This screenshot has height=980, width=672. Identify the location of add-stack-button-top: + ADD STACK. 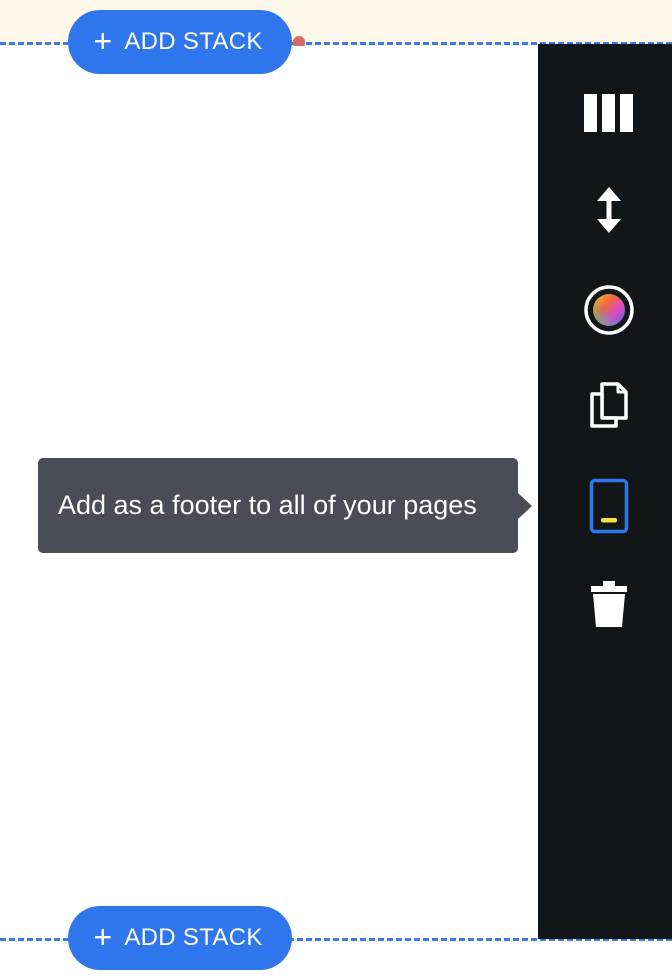
(180, 42).